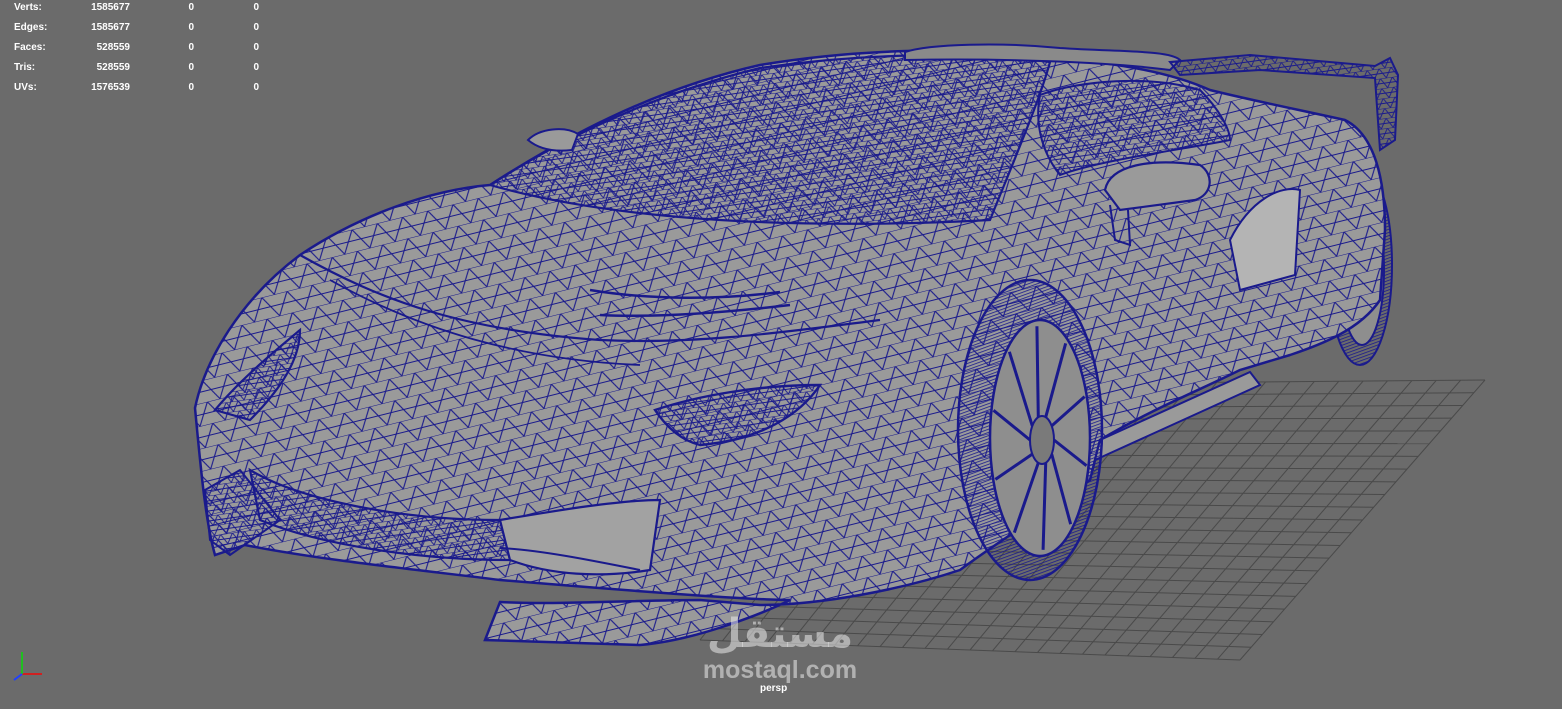 The height and width of the screenshot is (709, 1562). Describe the element at coordinates (100, 88) in the screenshot. I see `hud-total: 1576539` at that location.